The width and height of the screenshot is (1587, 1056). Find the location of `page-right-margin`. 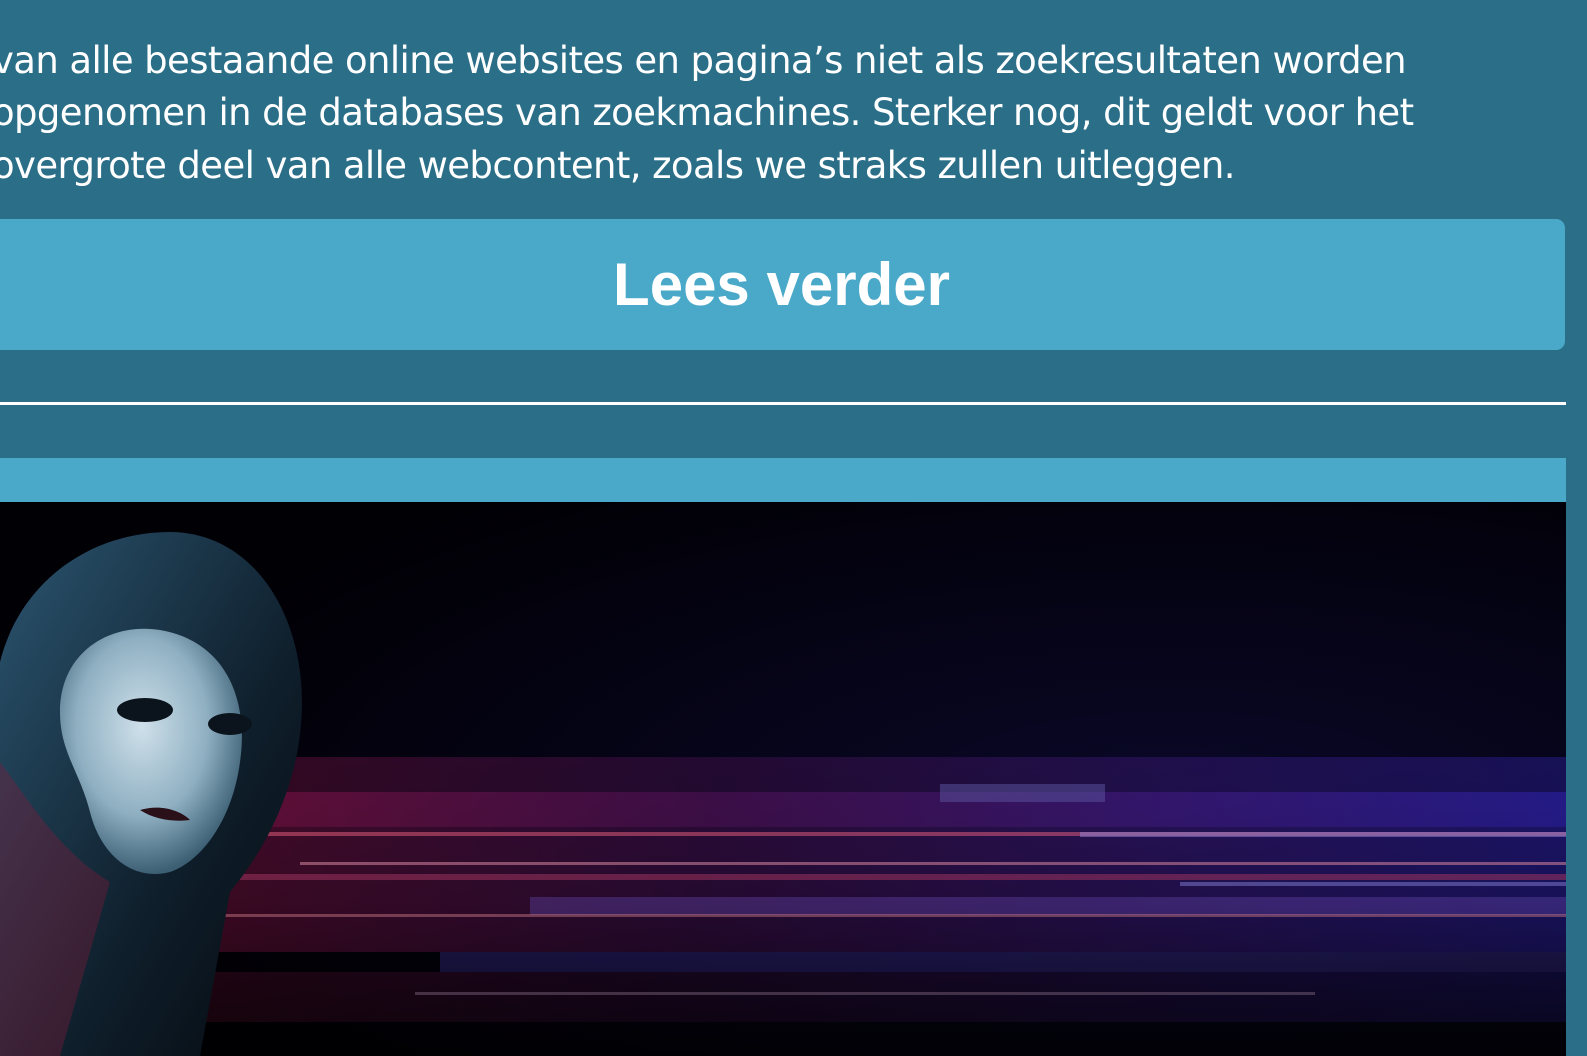

page-right-margin is located at coordinates (1576, 757).